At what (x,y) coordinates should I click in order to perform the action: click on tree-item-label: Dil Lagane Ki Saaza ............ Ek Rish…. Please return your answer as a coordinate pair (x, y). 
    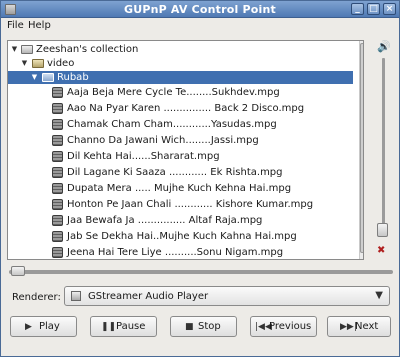
    Looking at the image, I should click on (175, 172).